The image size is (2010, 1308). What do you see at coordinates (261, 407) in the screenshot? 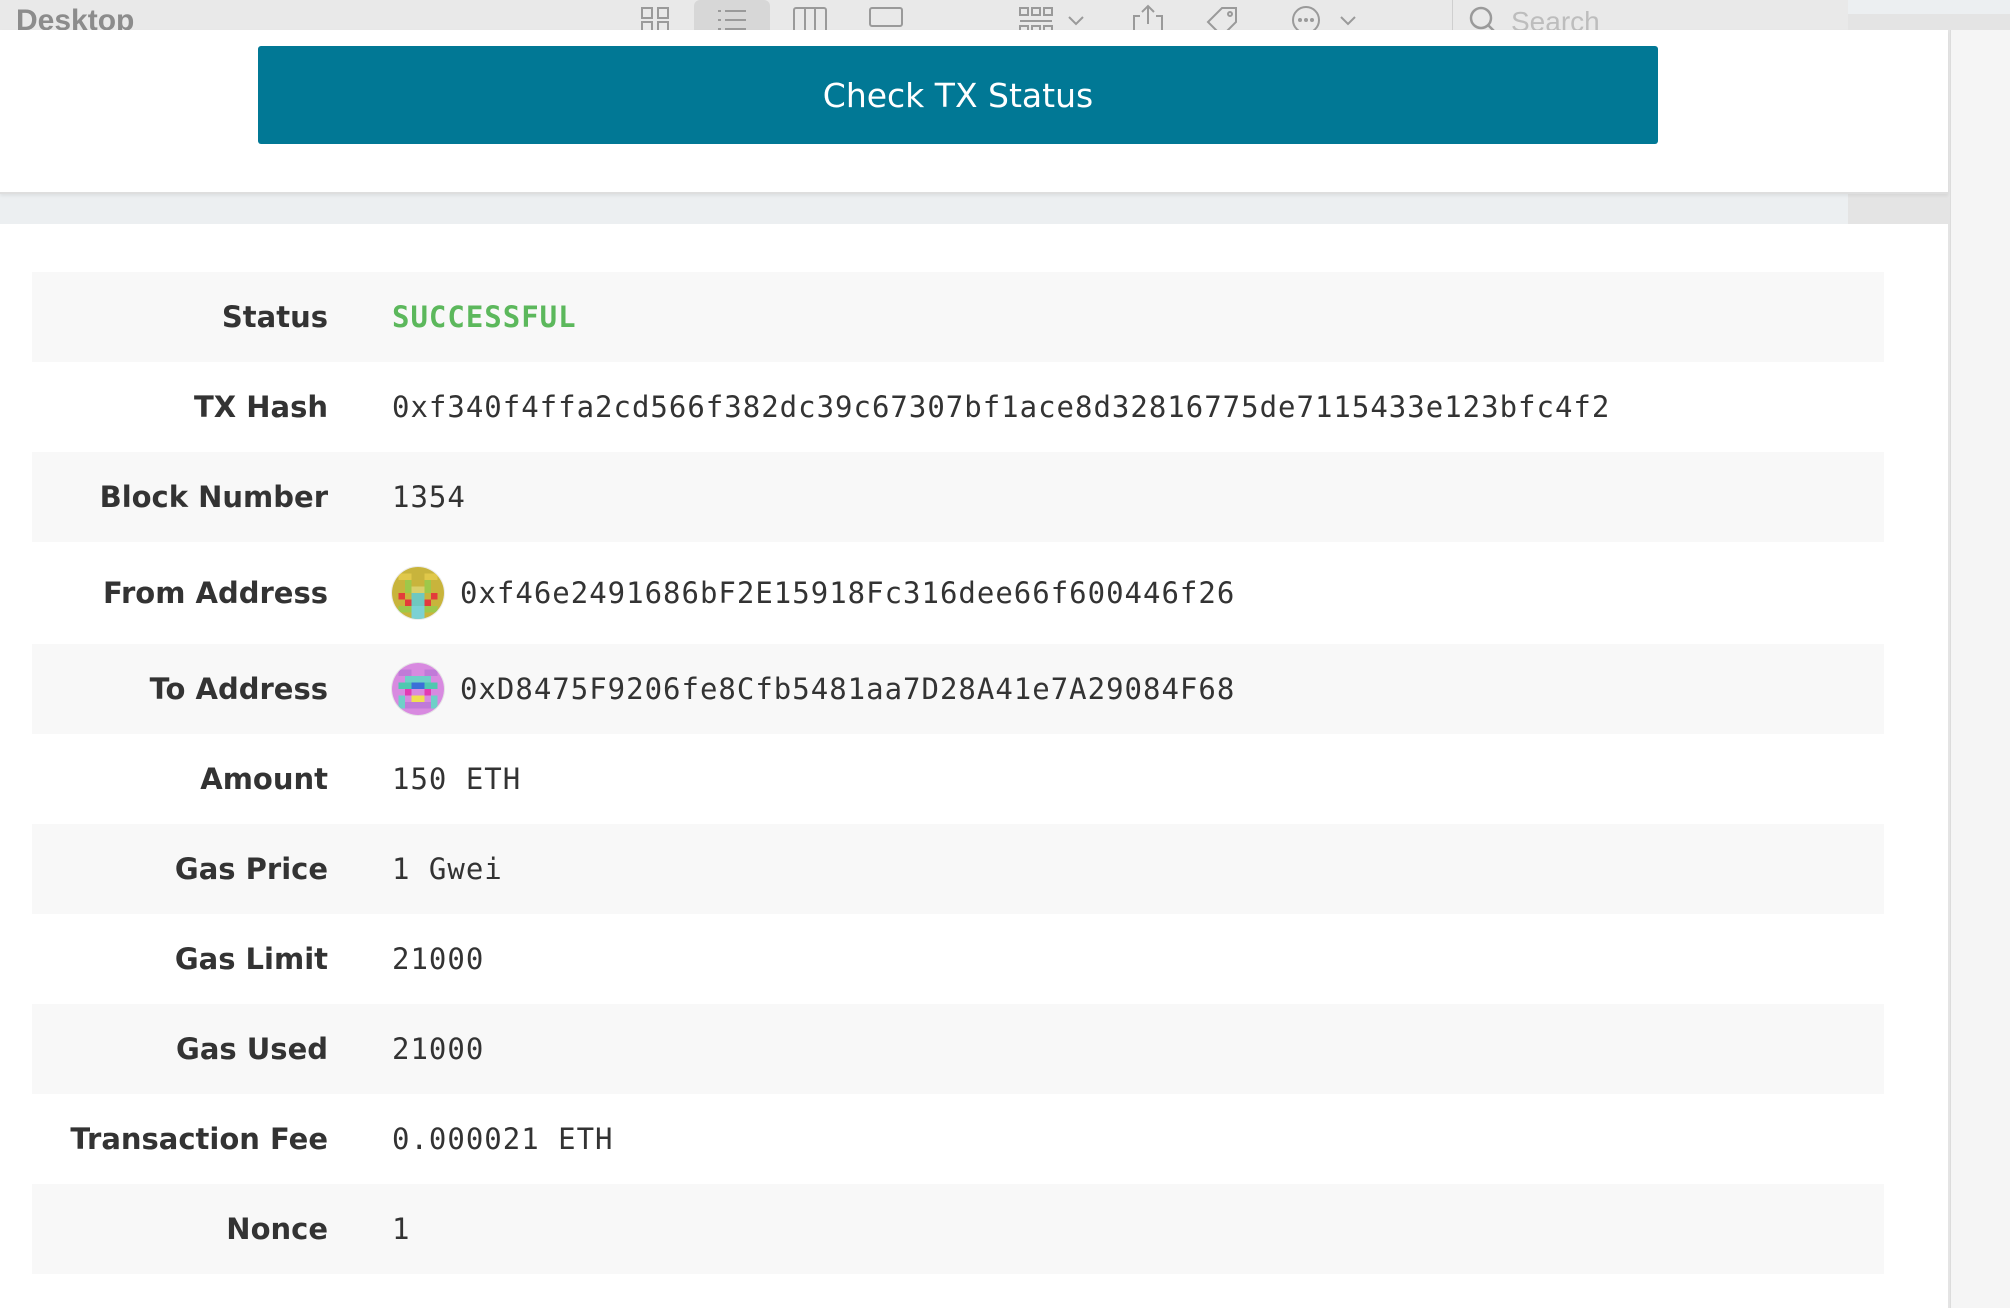
I see `tx-hash-label: TX Hash` at bounding box center [261, 407].